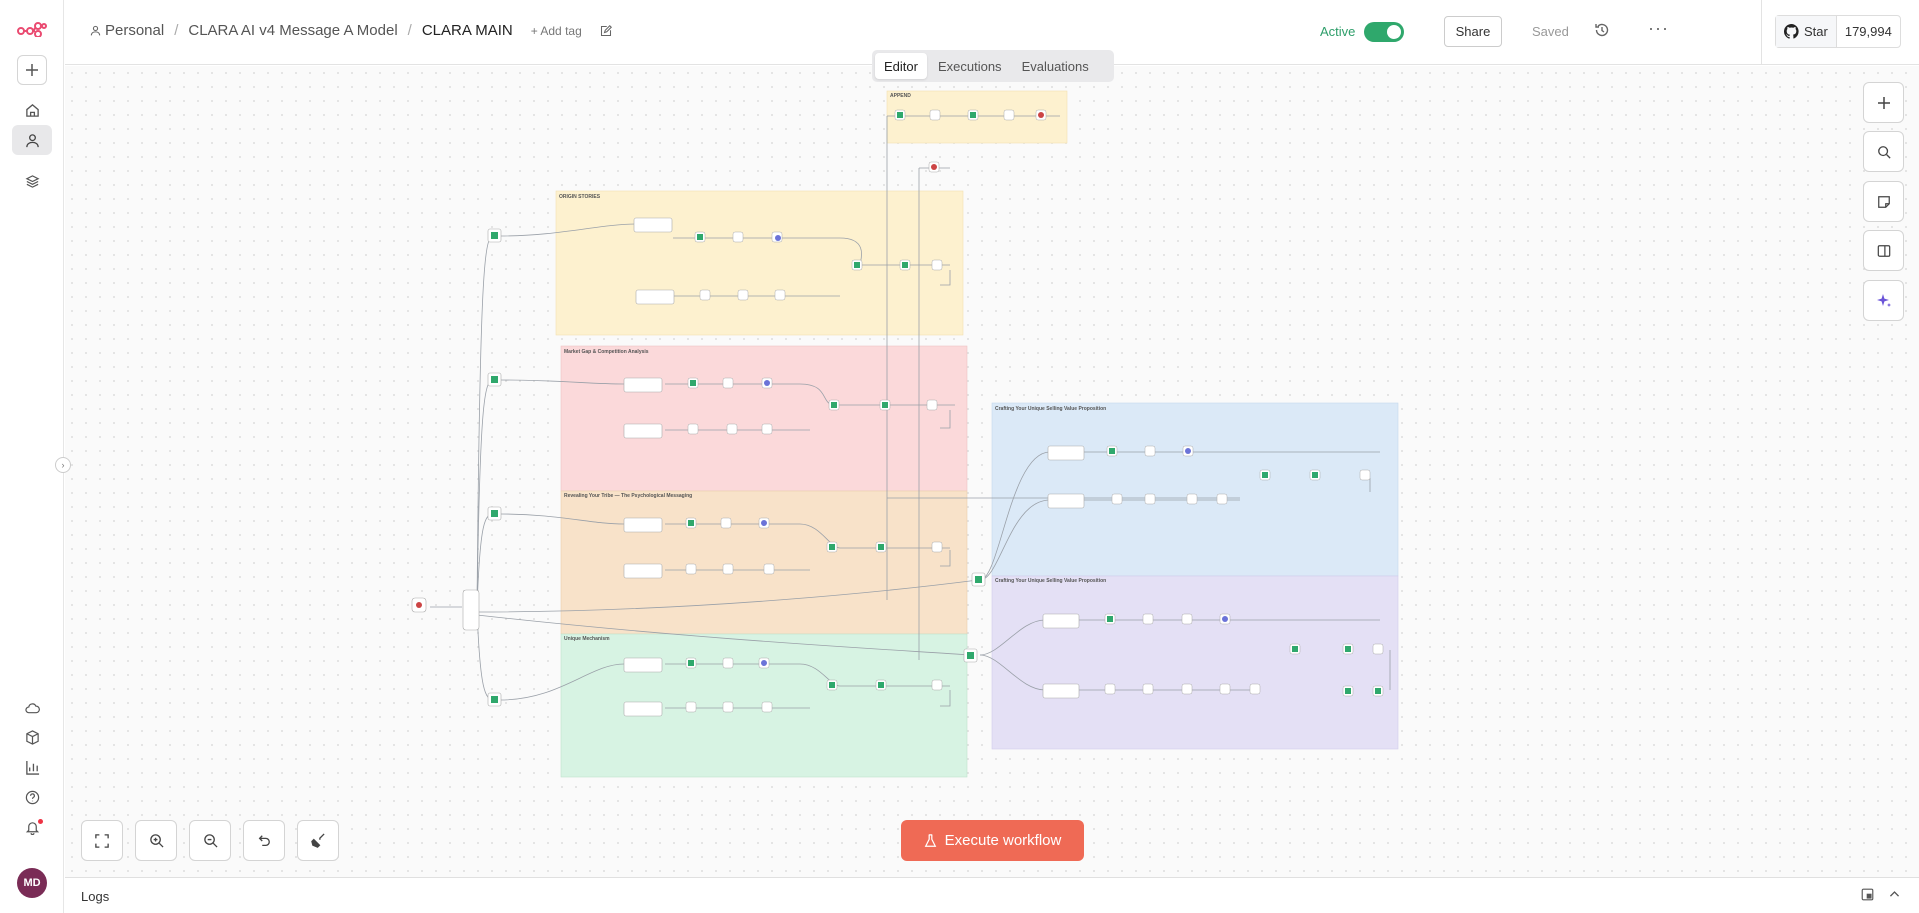 The height and width of the screenshot is (913, 1919). I want to click on n8n-logo-icon, so click(32, 29).